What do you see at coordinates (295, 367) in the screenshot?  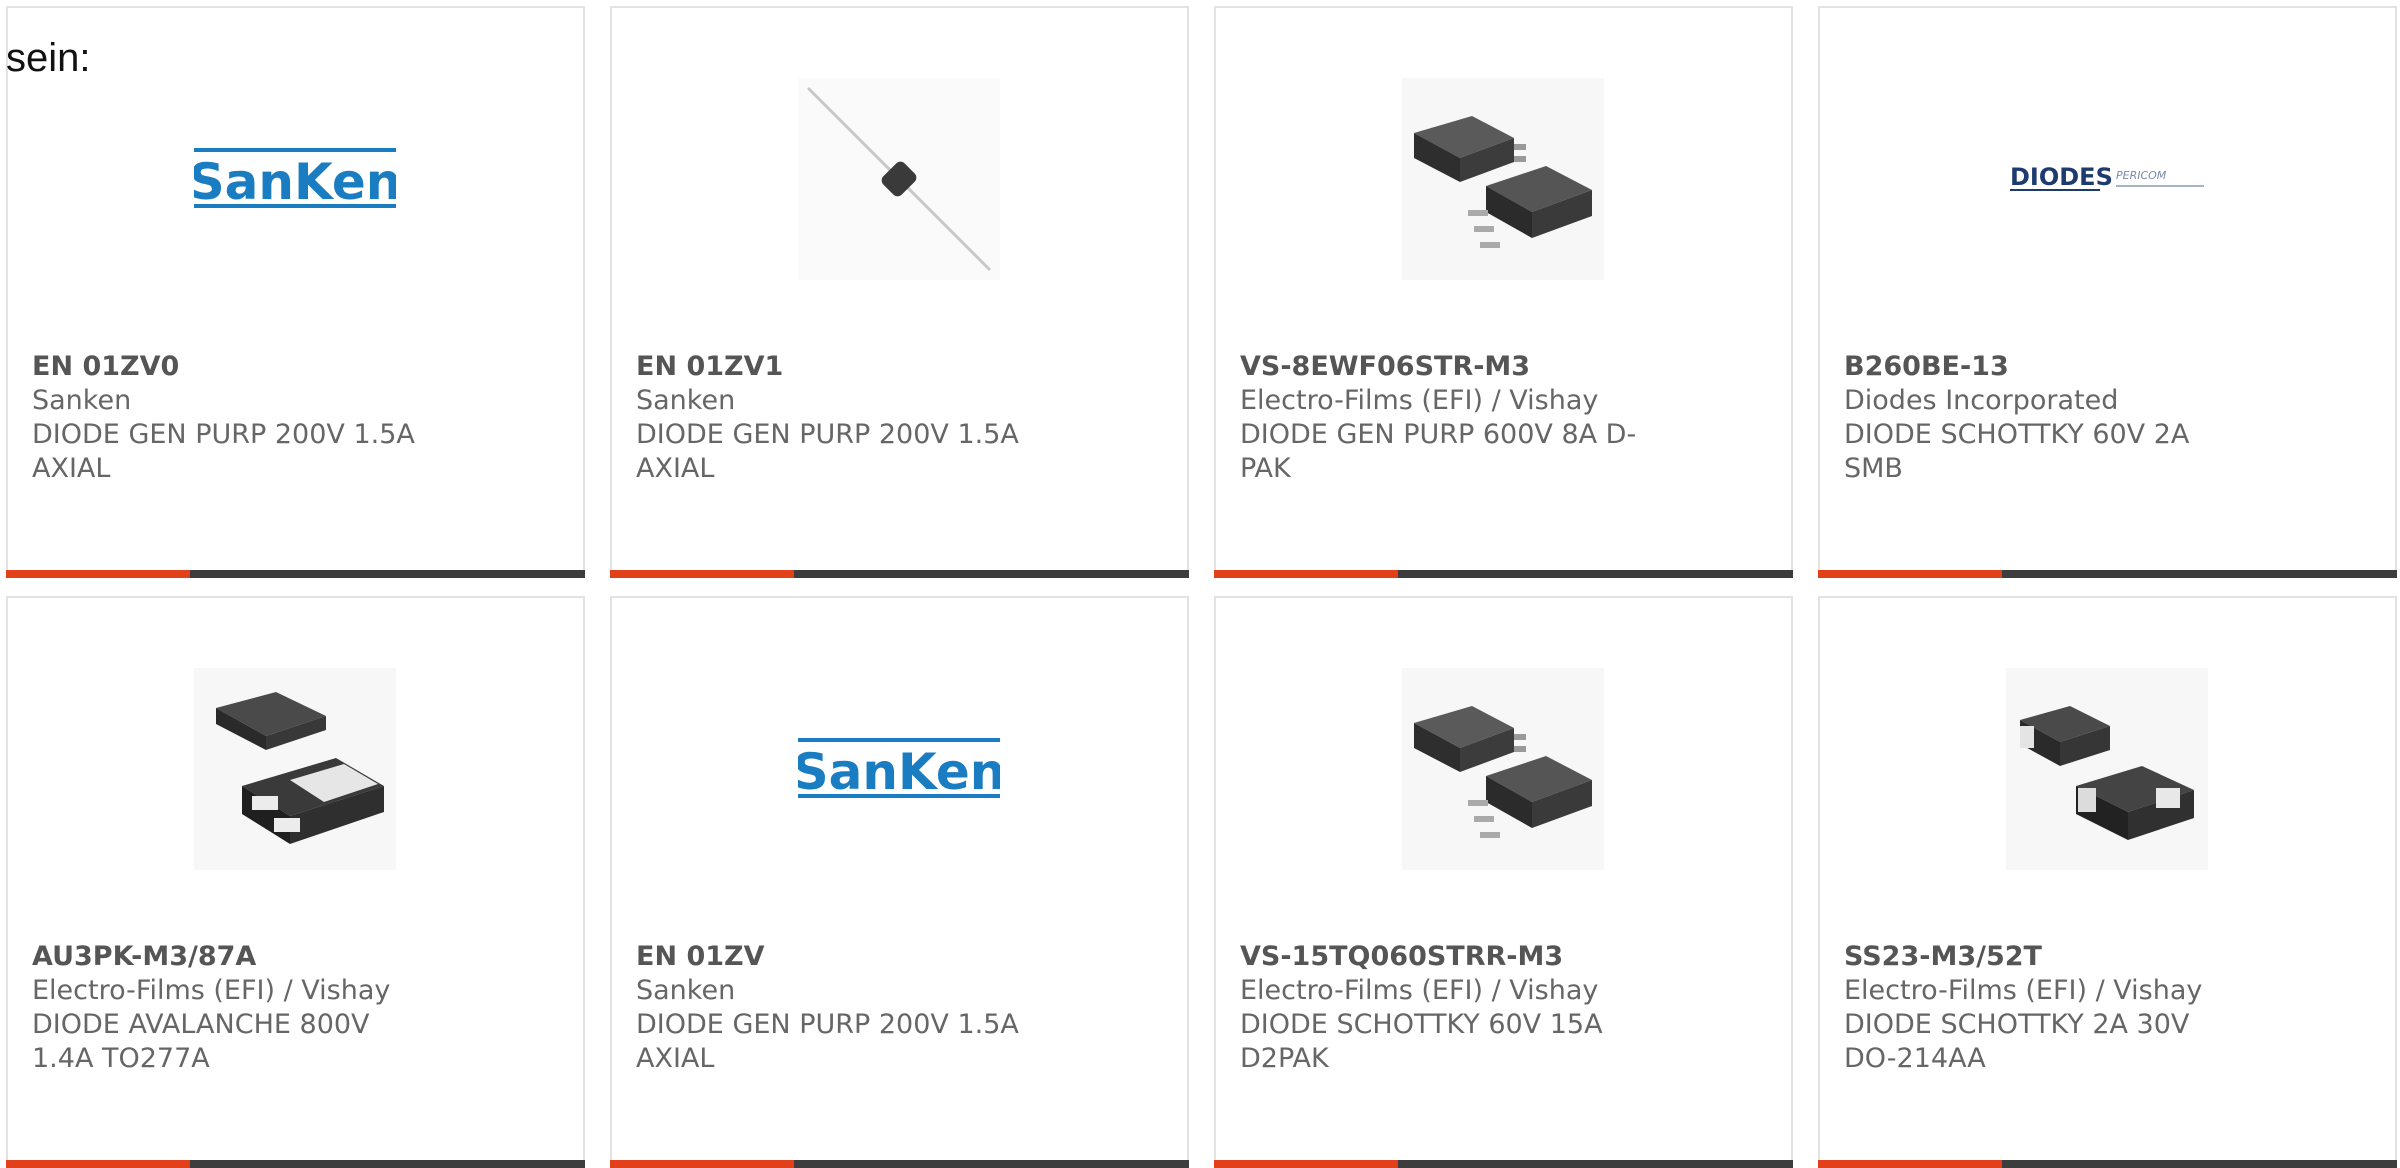 I see `part-number: EN 01ZV0` at bounding box center [295, 367].